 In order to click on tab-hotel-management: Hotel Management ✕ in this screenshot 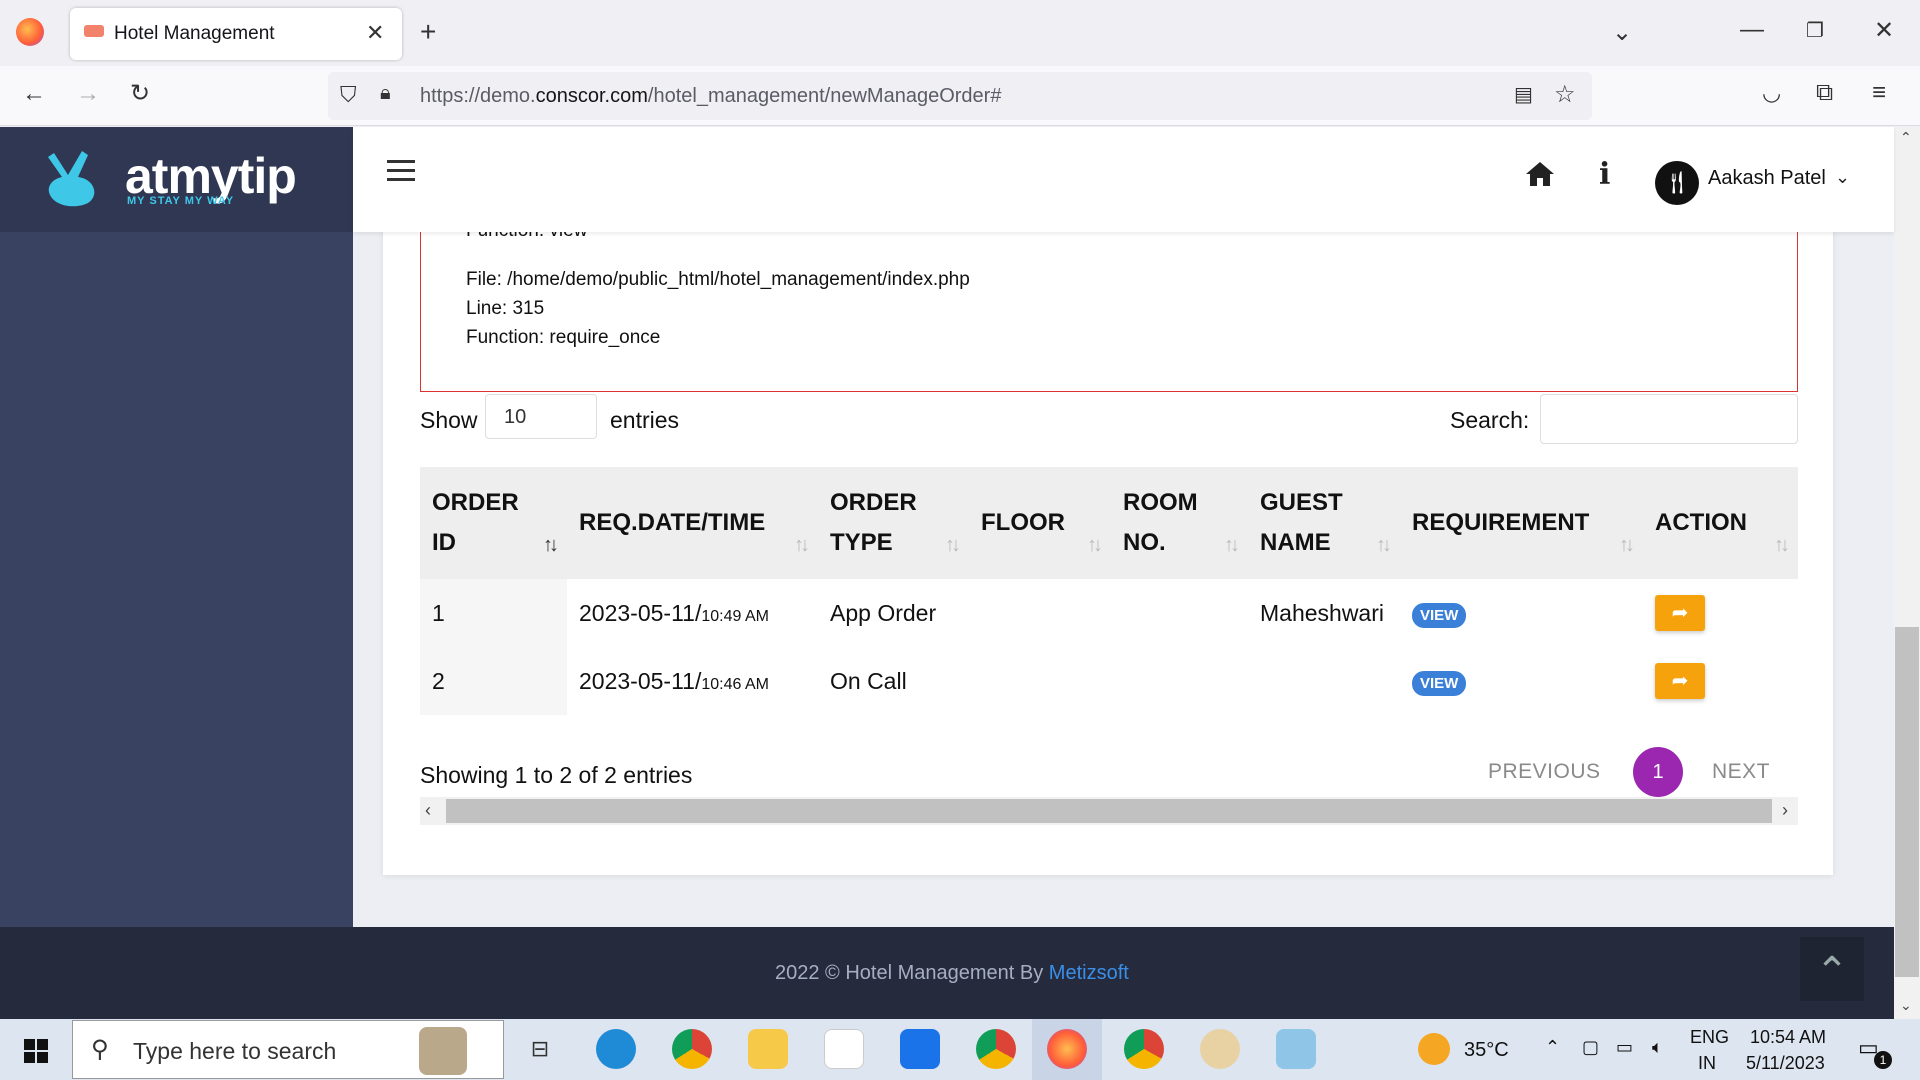, I will do `click(236, 34)`.